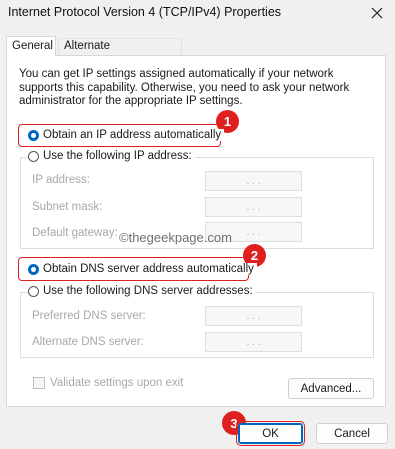 This screenshot has width=395, height=449. I want to click on preferred-dns-label: Preferred DNS server:, so click(89, 316).